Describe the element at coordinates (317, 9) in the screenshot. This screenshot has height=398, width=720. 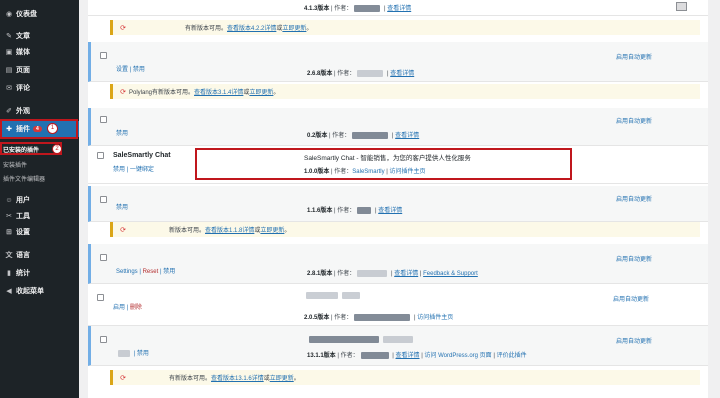
I see `version-label: 4.1.3版本` at that location.